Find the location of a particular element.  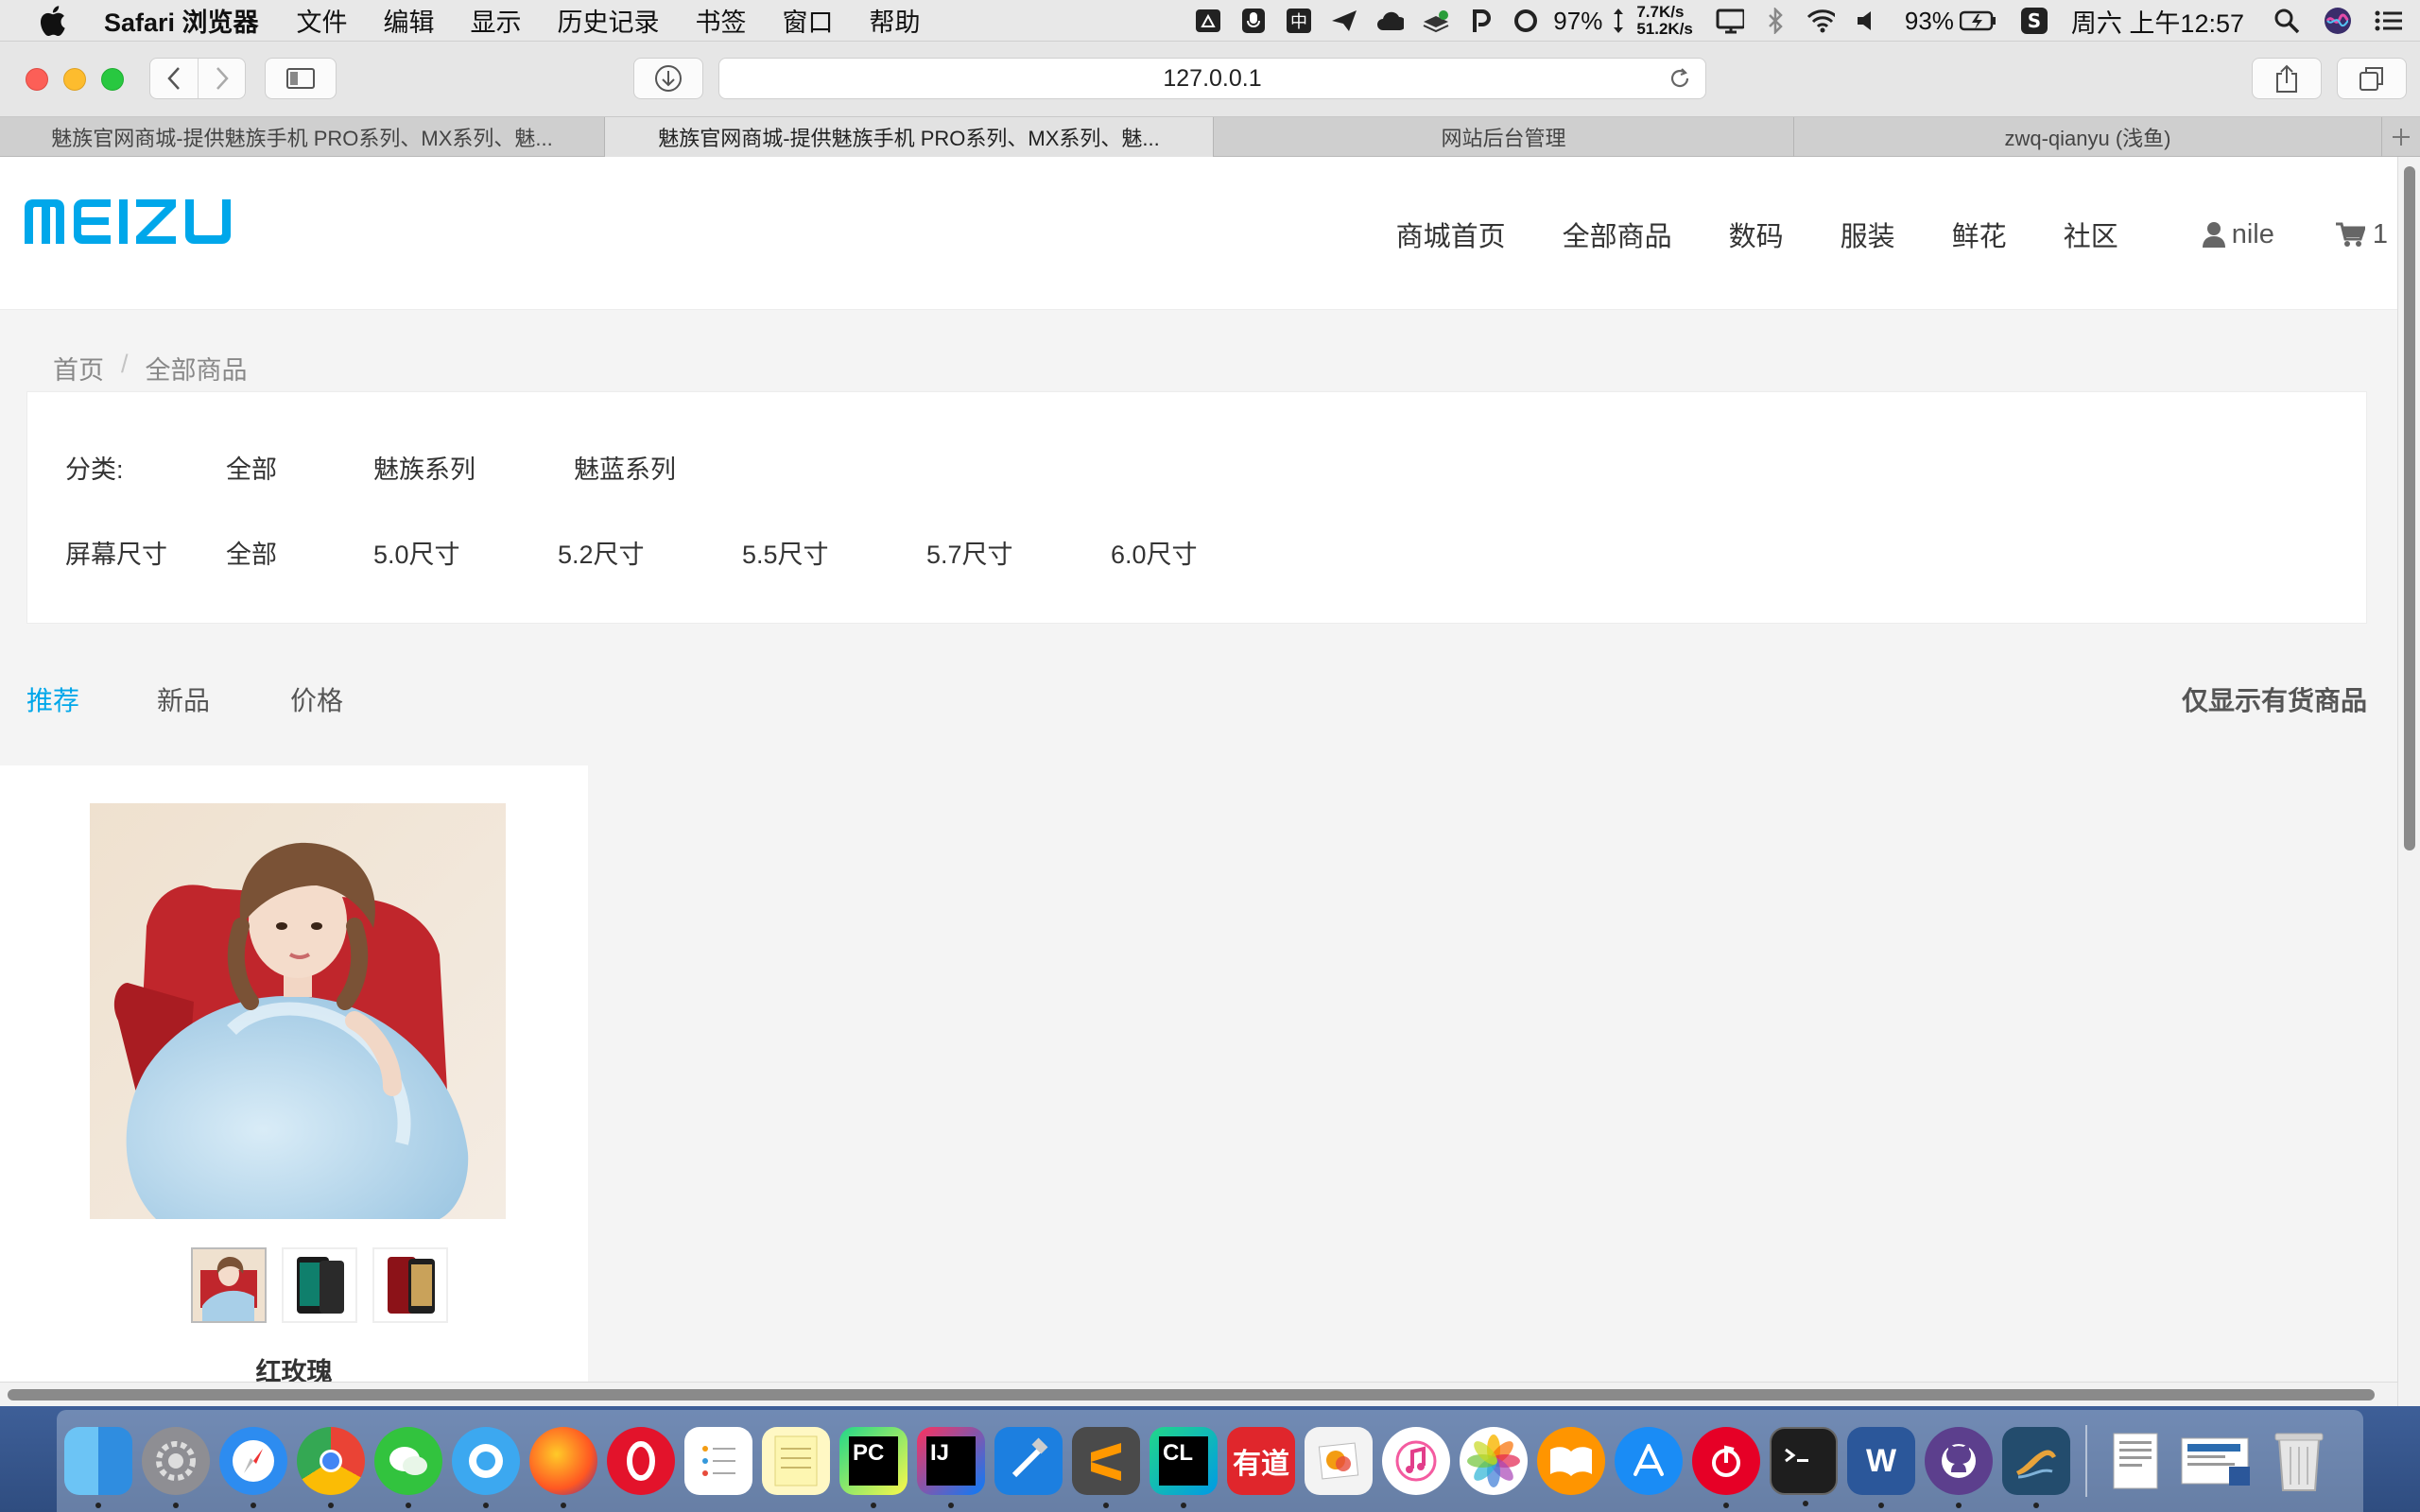

preview-icon is located at coordinates (1339, 1461).